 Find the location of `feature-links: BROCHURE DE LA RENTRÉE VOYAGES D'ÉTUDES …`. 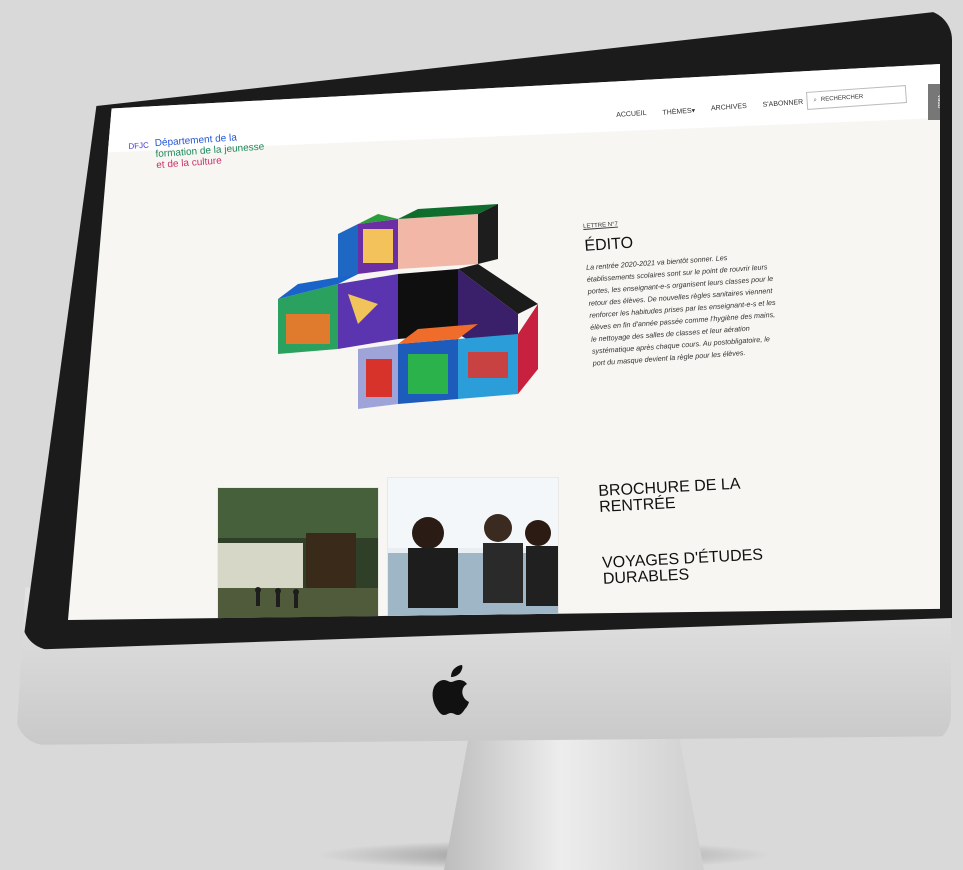

feature-links: BROCHURE DE LA RENTRÉE VOYAGES D'ÉTUDES … is located at coordinates (691, 547).